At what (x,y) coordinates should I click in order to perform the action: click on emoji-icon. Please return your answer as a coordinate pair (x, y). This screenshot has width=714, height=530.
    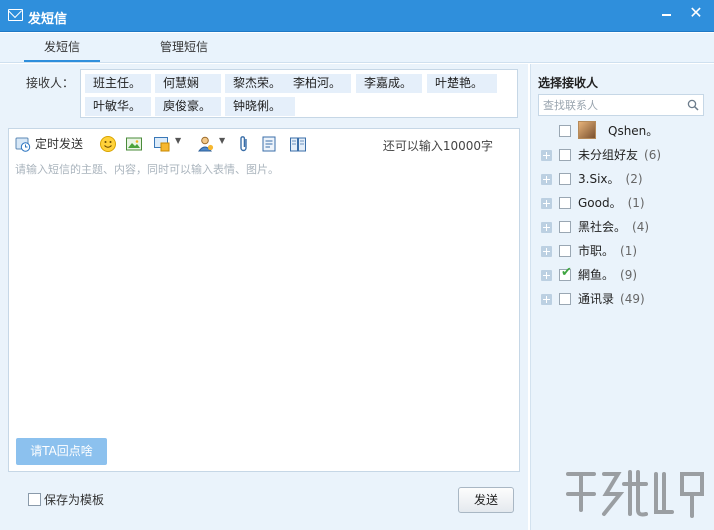
    Looking at the image, I should click on (108, 144).